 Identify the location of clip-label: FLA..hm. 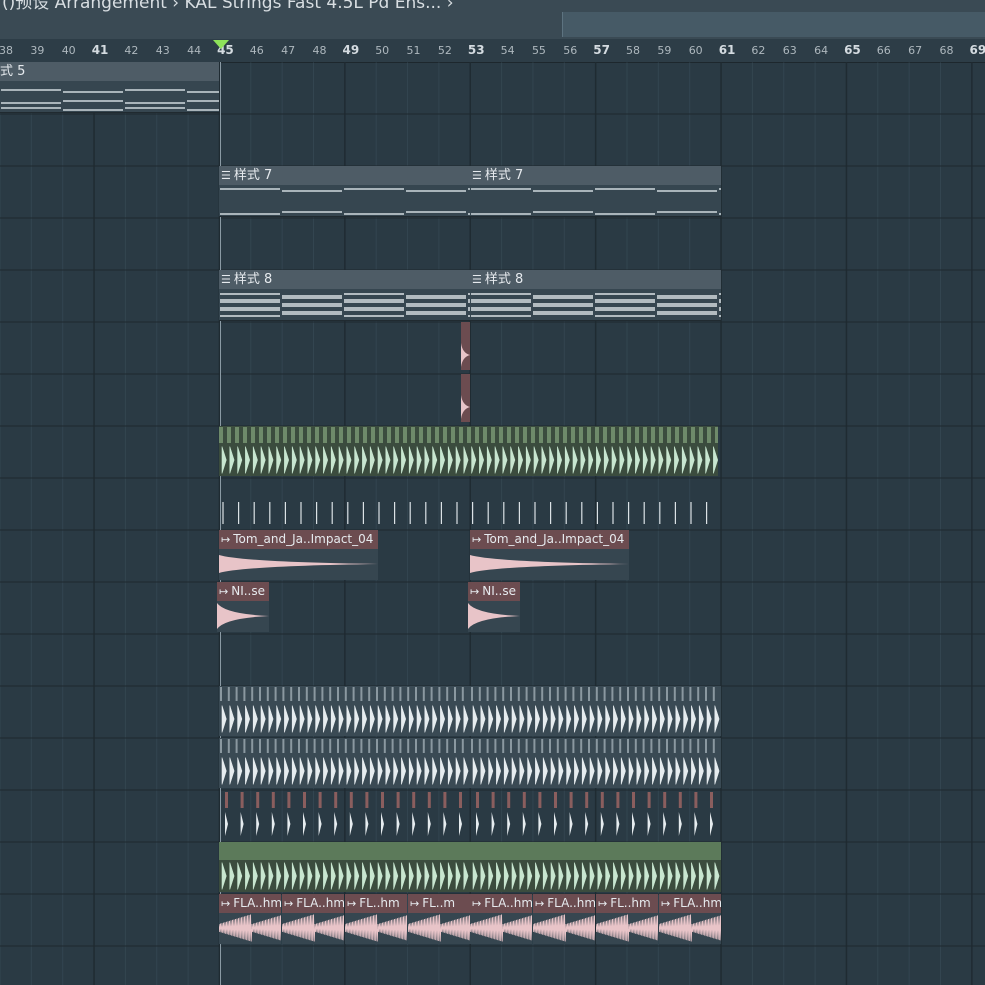
(697, 903).